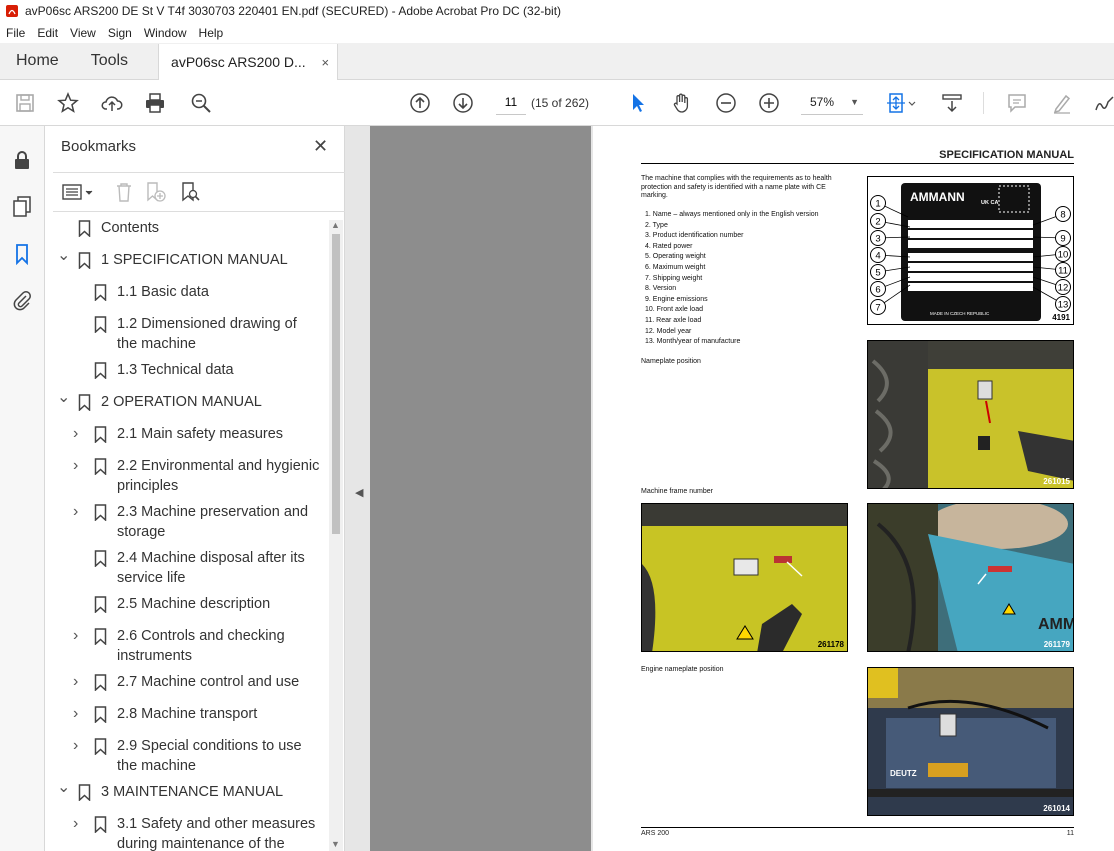 The height and width of the screenshot is (851, 1114). Describe the element at coordinates (335, 844) in the screenshot. I see `scroll-down-icon: ▼` at that location.